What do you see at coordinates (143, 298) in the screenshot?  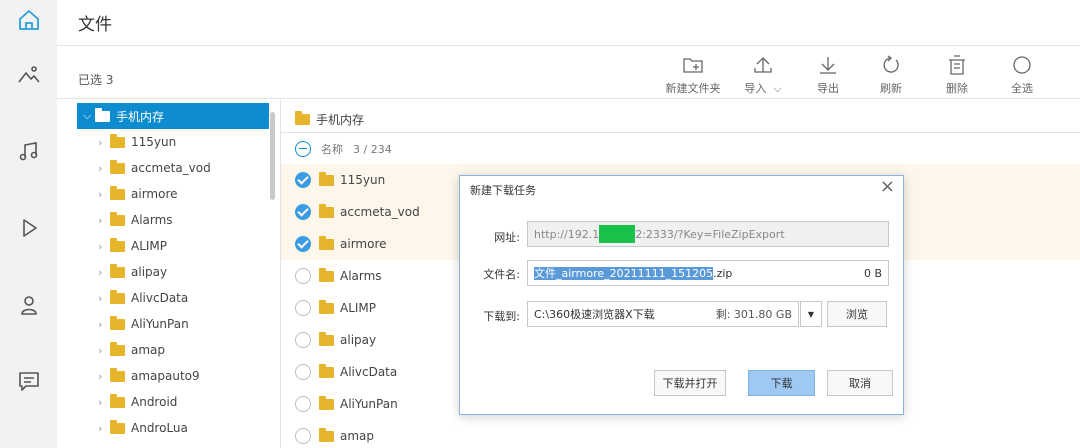 I see `tree-item: › AlivcData` at bounding box center [143, 298].